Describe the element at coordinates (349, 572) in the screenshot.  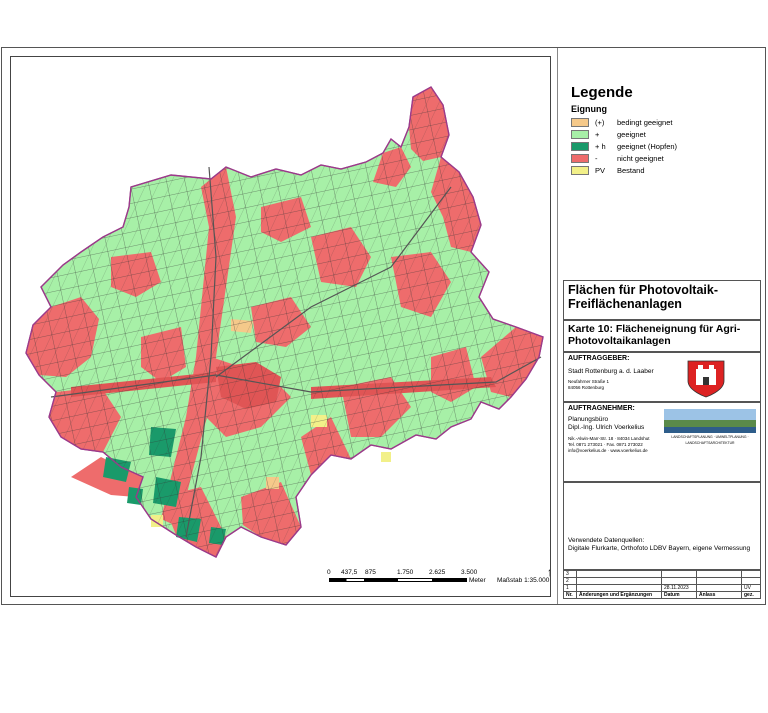
I see `scale-tick: 437,5` at that location.